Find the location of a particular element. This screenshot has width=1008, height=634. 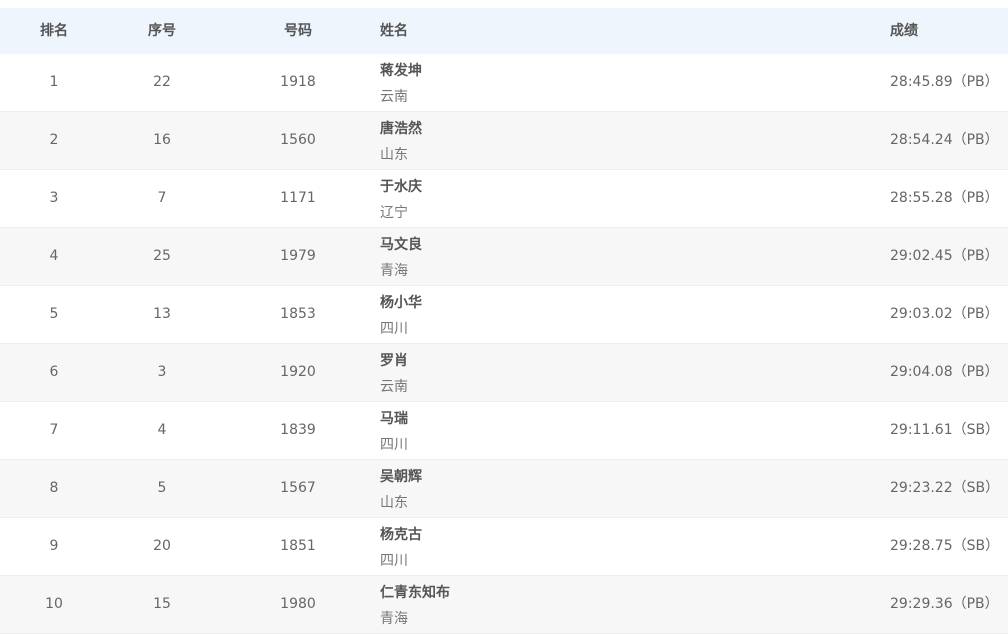

header-rank: 排名 is located at coordinates (54, 31).